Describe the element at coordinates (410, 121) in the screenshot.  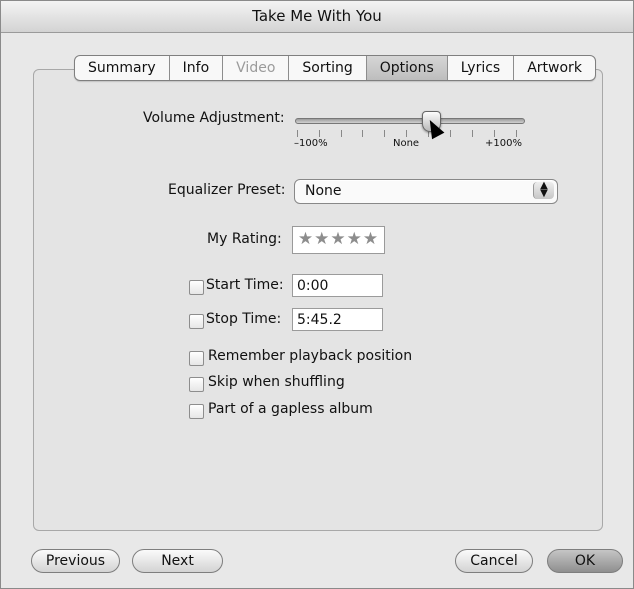
I see `volume-slider-track` at that location.